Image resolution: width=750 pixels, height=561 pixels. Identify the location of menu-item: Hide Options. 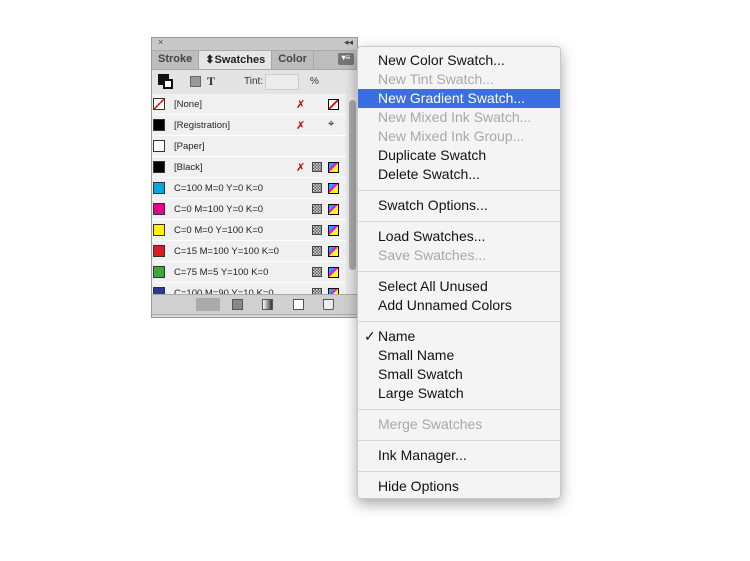
(459, 486).